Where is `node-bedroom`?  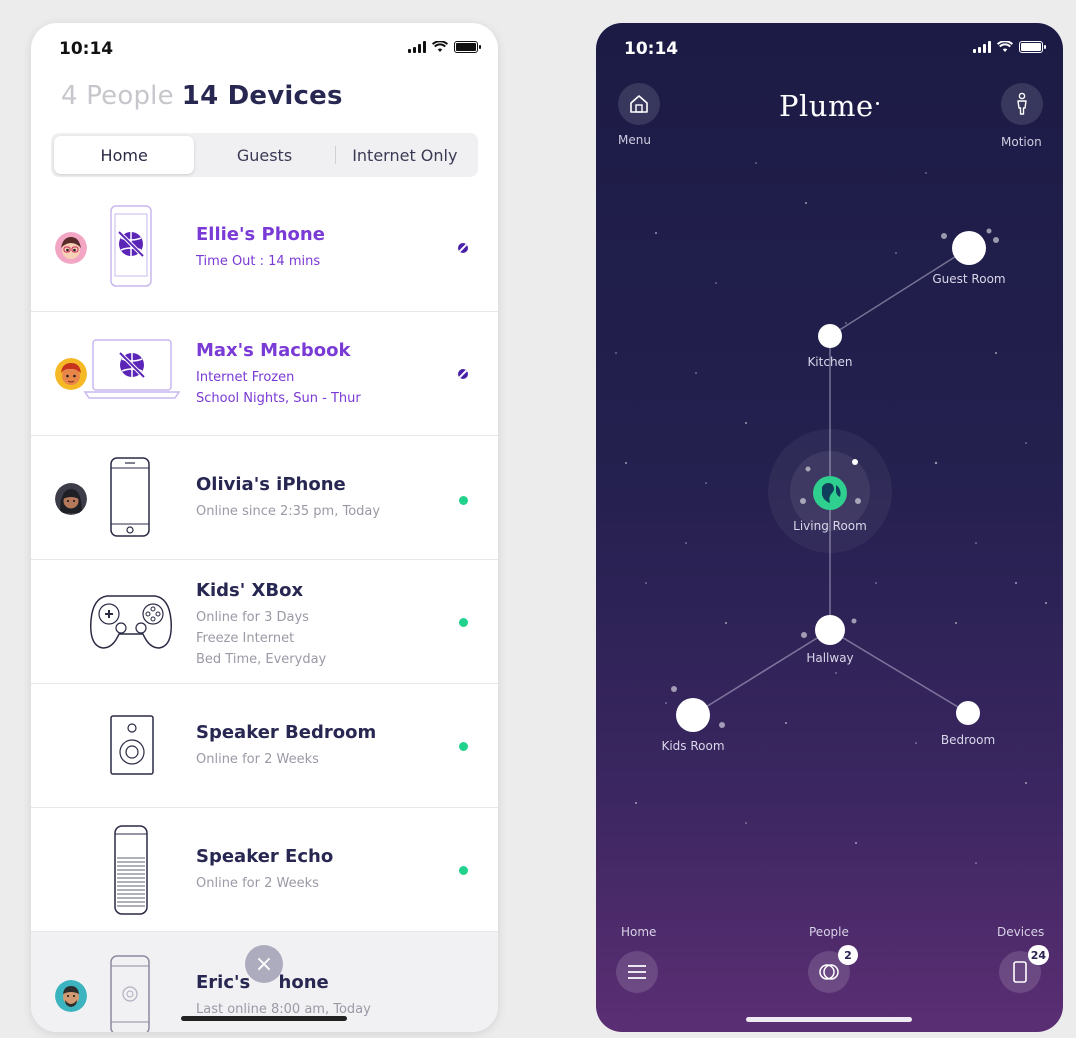 node-bedroom is located at coordinates (968, 713).